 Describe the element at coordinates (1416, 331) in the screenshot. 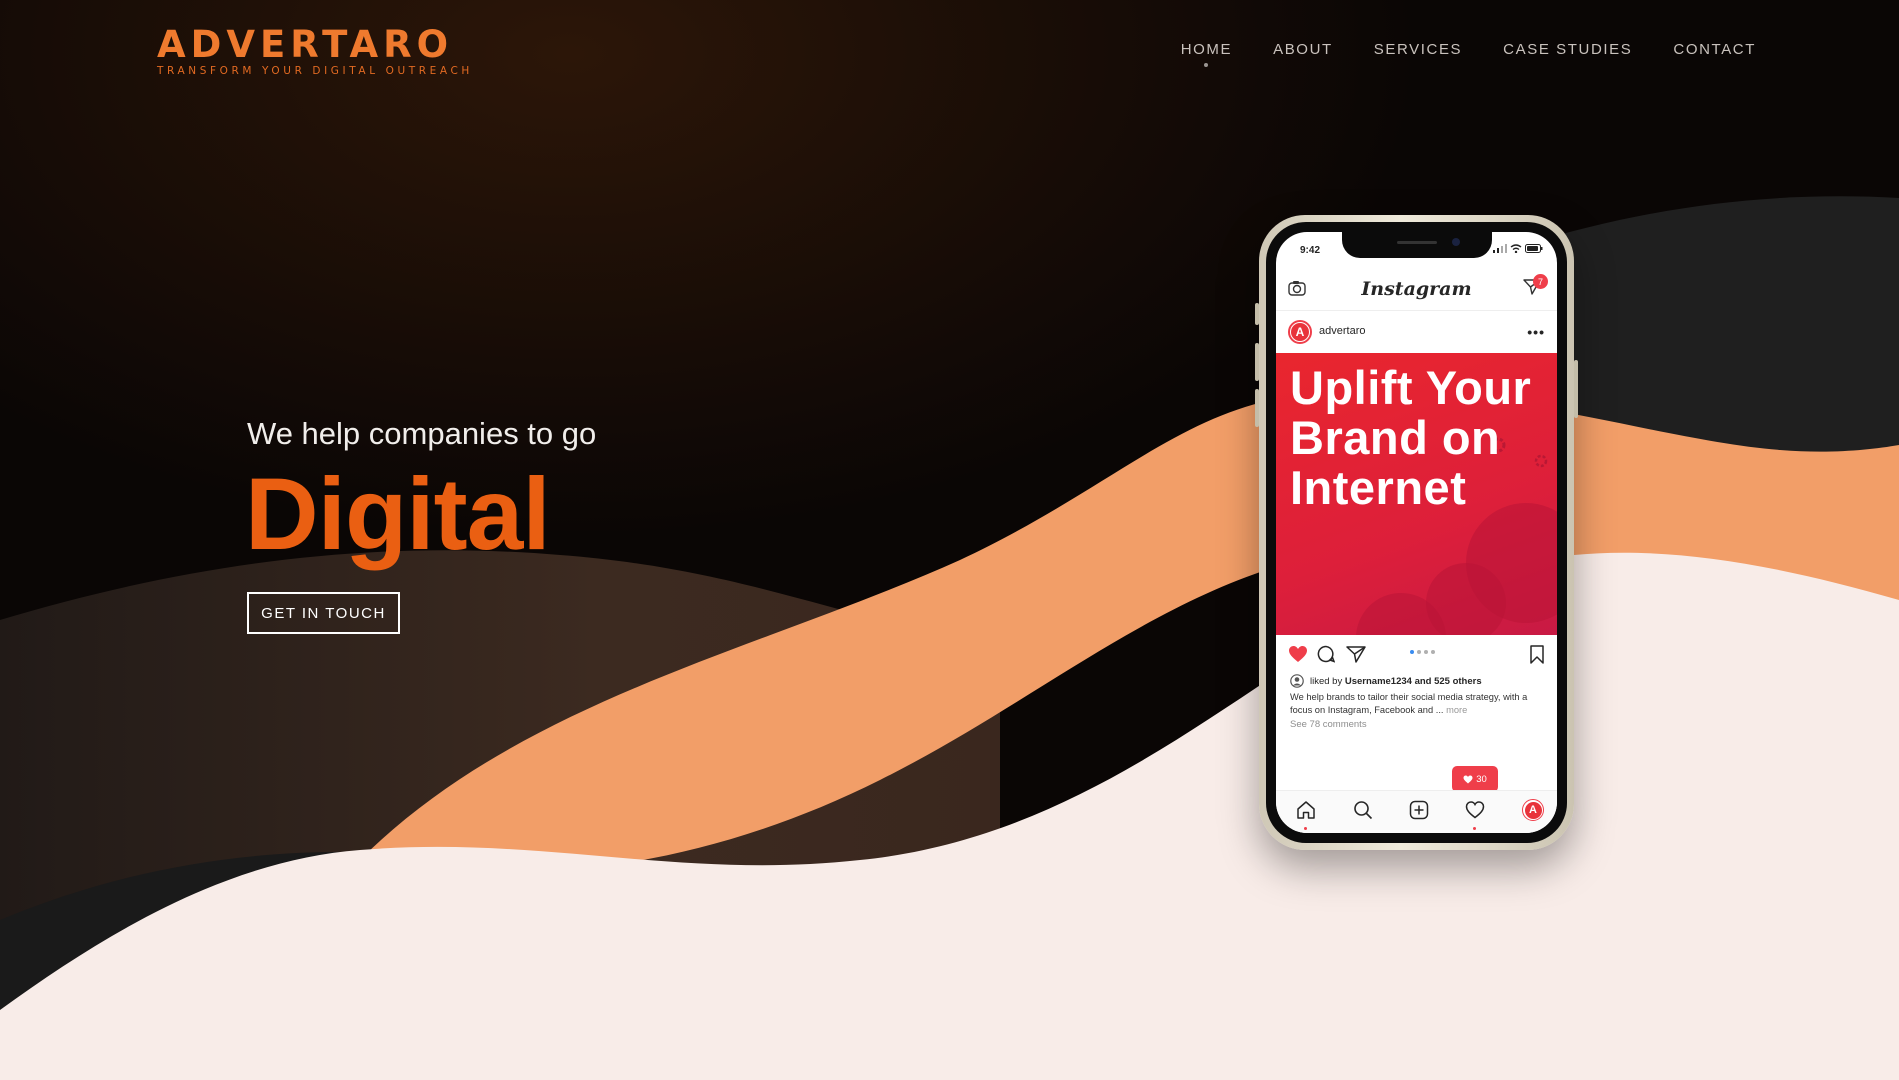

I see `post-header: A advertaro •••` at that location.